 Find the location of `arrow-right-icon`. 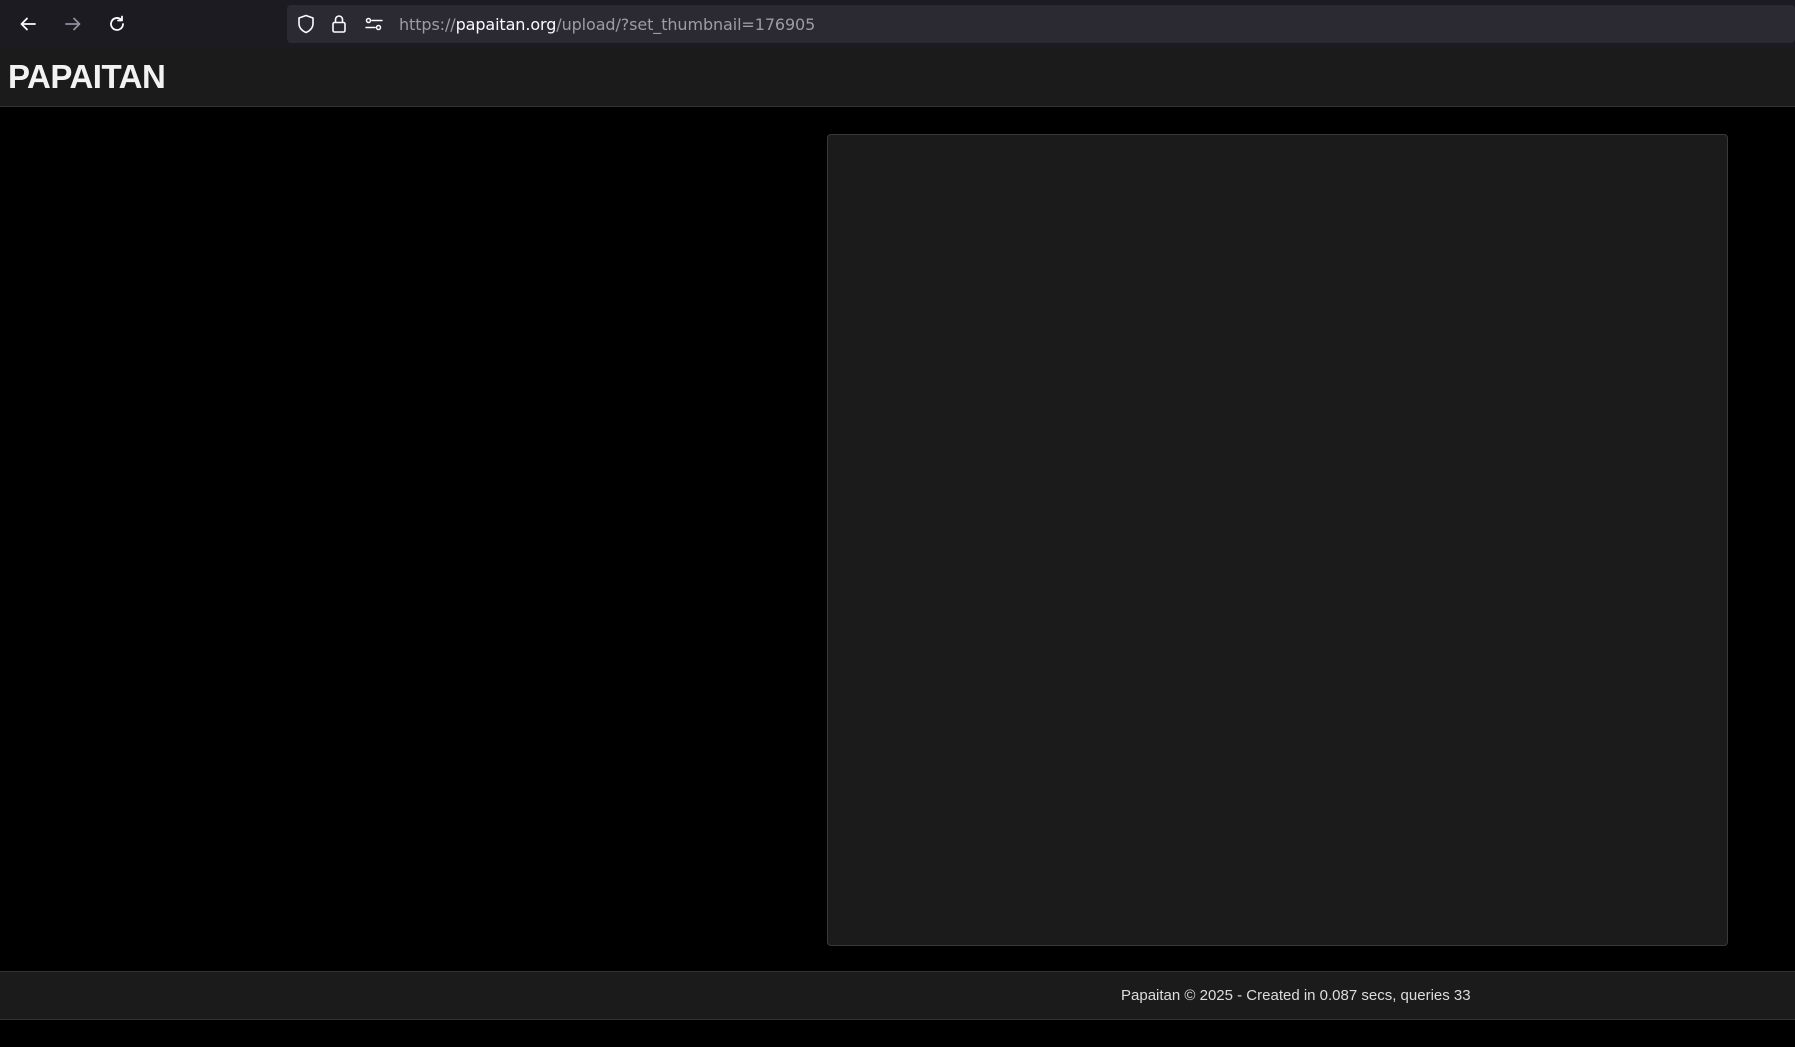

arrow-right-icon is located at coordinates (73, 24).